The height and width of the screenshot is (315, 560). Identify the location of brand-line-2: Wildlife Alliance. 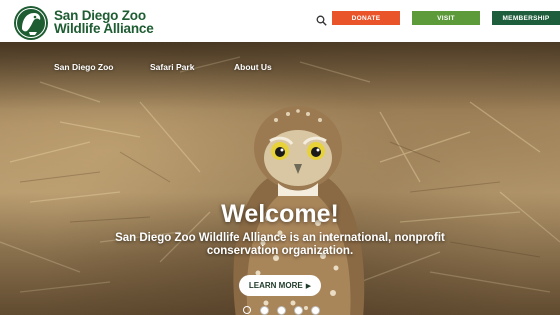
(104, 28).